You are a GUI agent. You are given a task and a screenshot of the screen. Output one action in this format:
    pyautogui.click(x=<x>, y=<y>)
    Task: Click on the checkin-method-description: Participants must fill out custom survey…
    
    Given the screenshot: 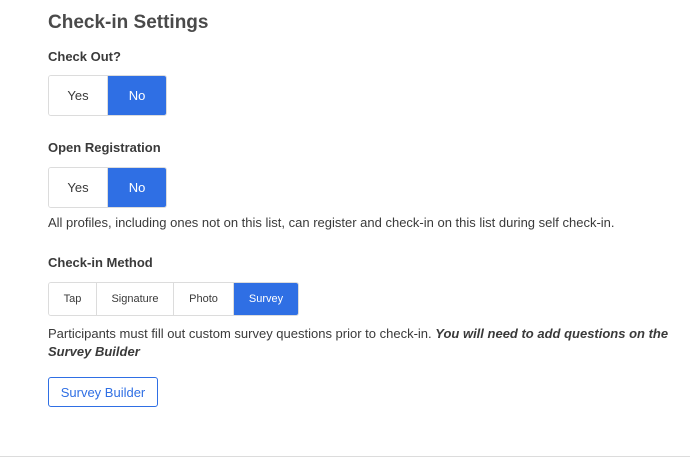 What is the action you would take?
    pyautogui.click(x=360, y=343)
    